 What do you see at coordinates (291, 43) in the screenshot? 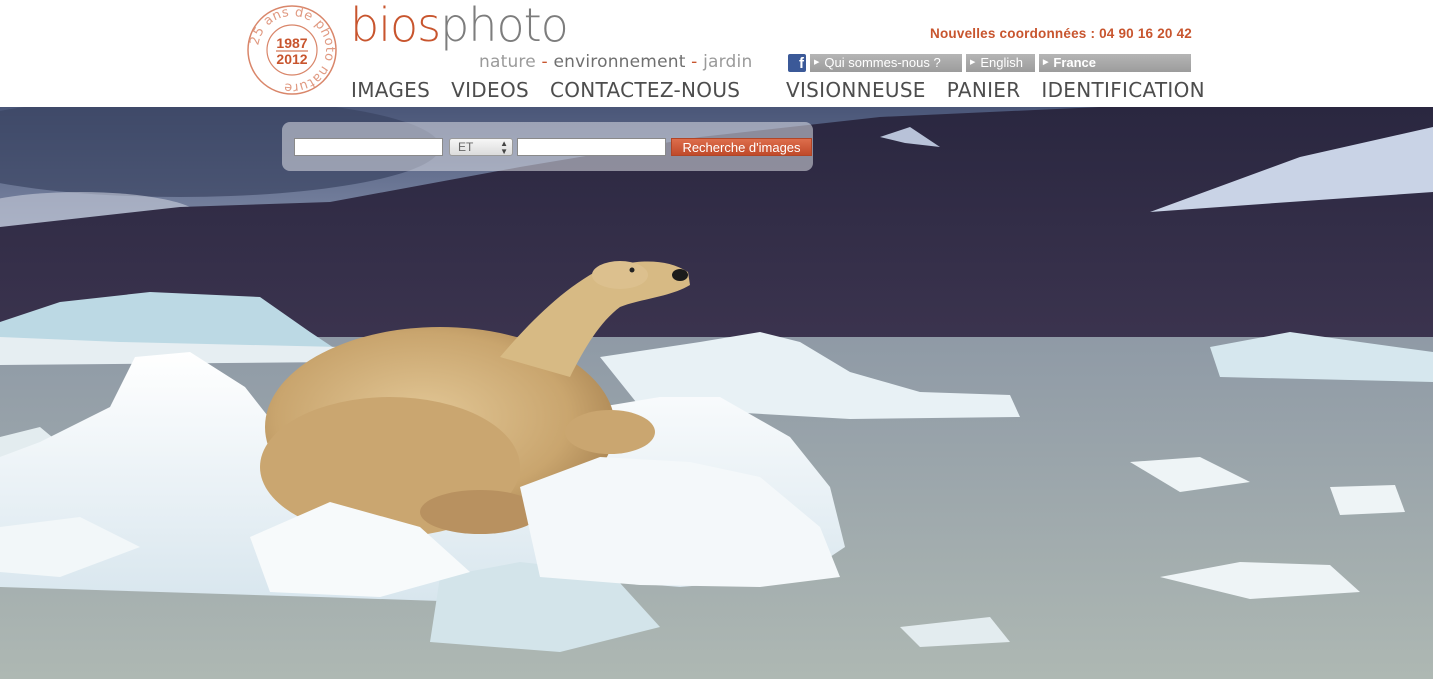
I see `badge-year-start: 1987` at bounding box center [291, 43].